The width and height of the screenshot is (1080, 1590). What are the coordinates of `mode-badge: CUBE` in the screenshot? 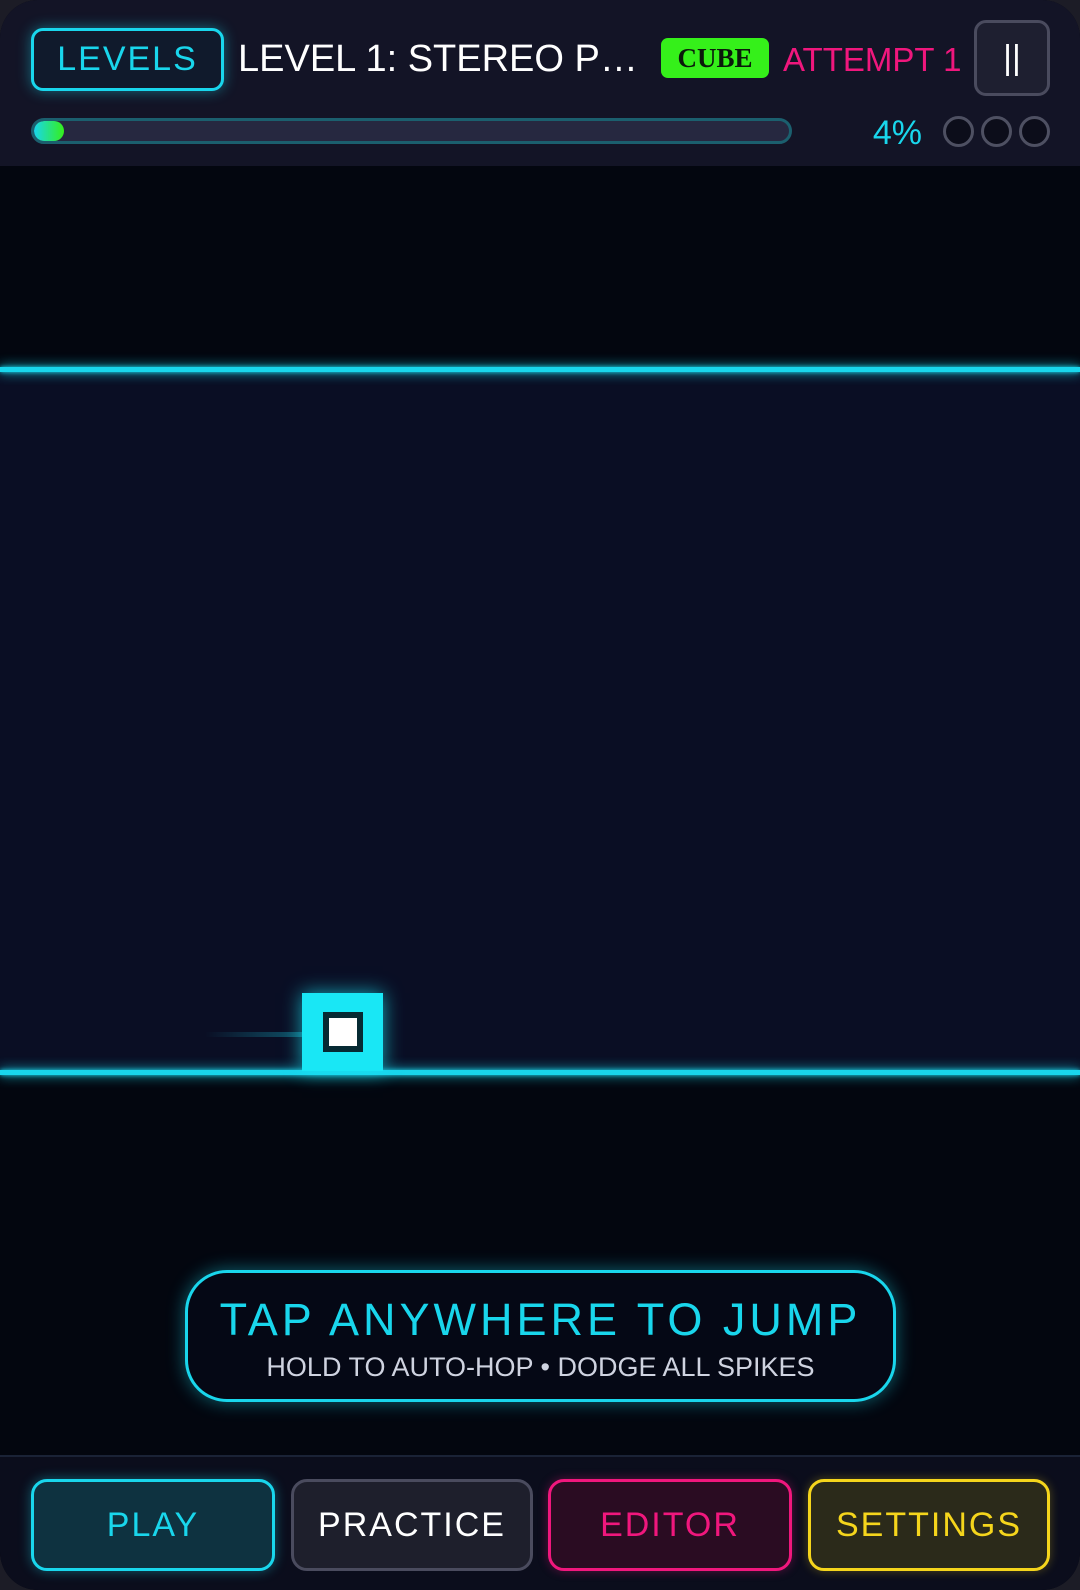 It's located at (715, 58).